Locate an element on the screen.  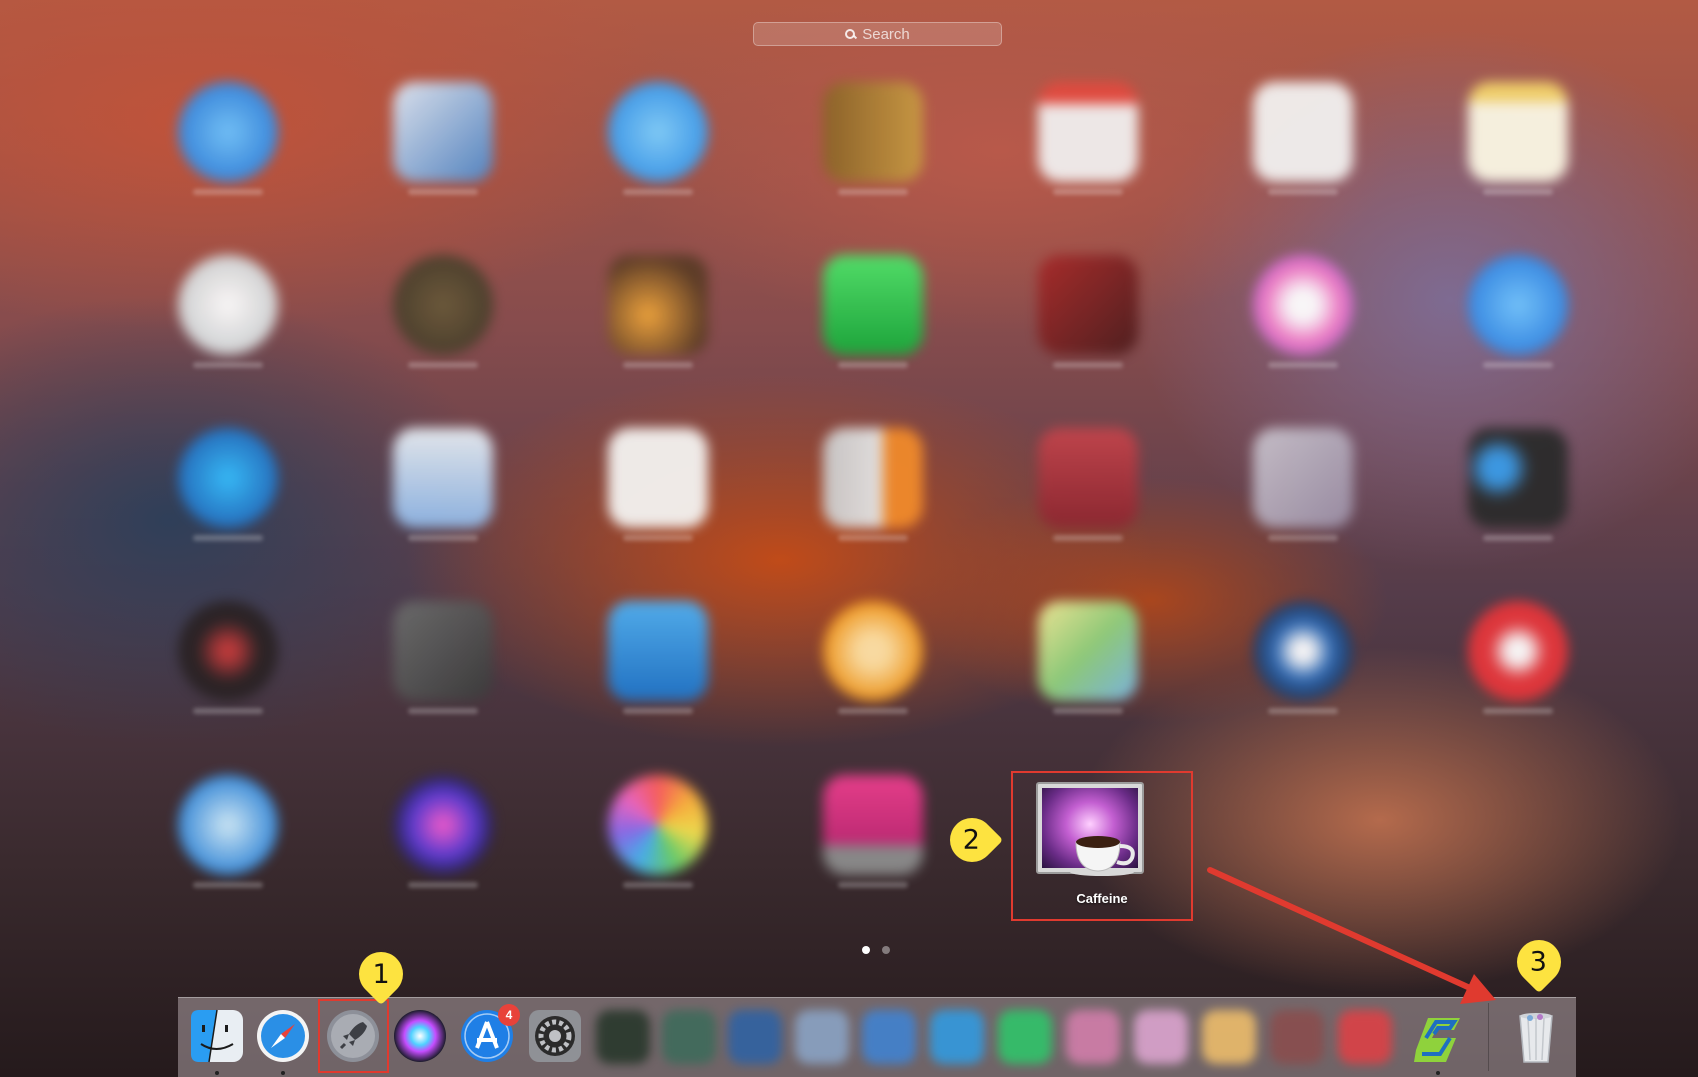
app-chess is located at coordinates (443, 656).